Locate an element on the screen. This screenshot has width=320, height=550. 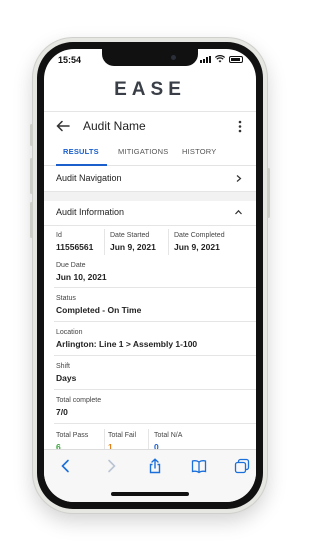
total-pass-label: Total Pass is located at coordinates (72, 435).